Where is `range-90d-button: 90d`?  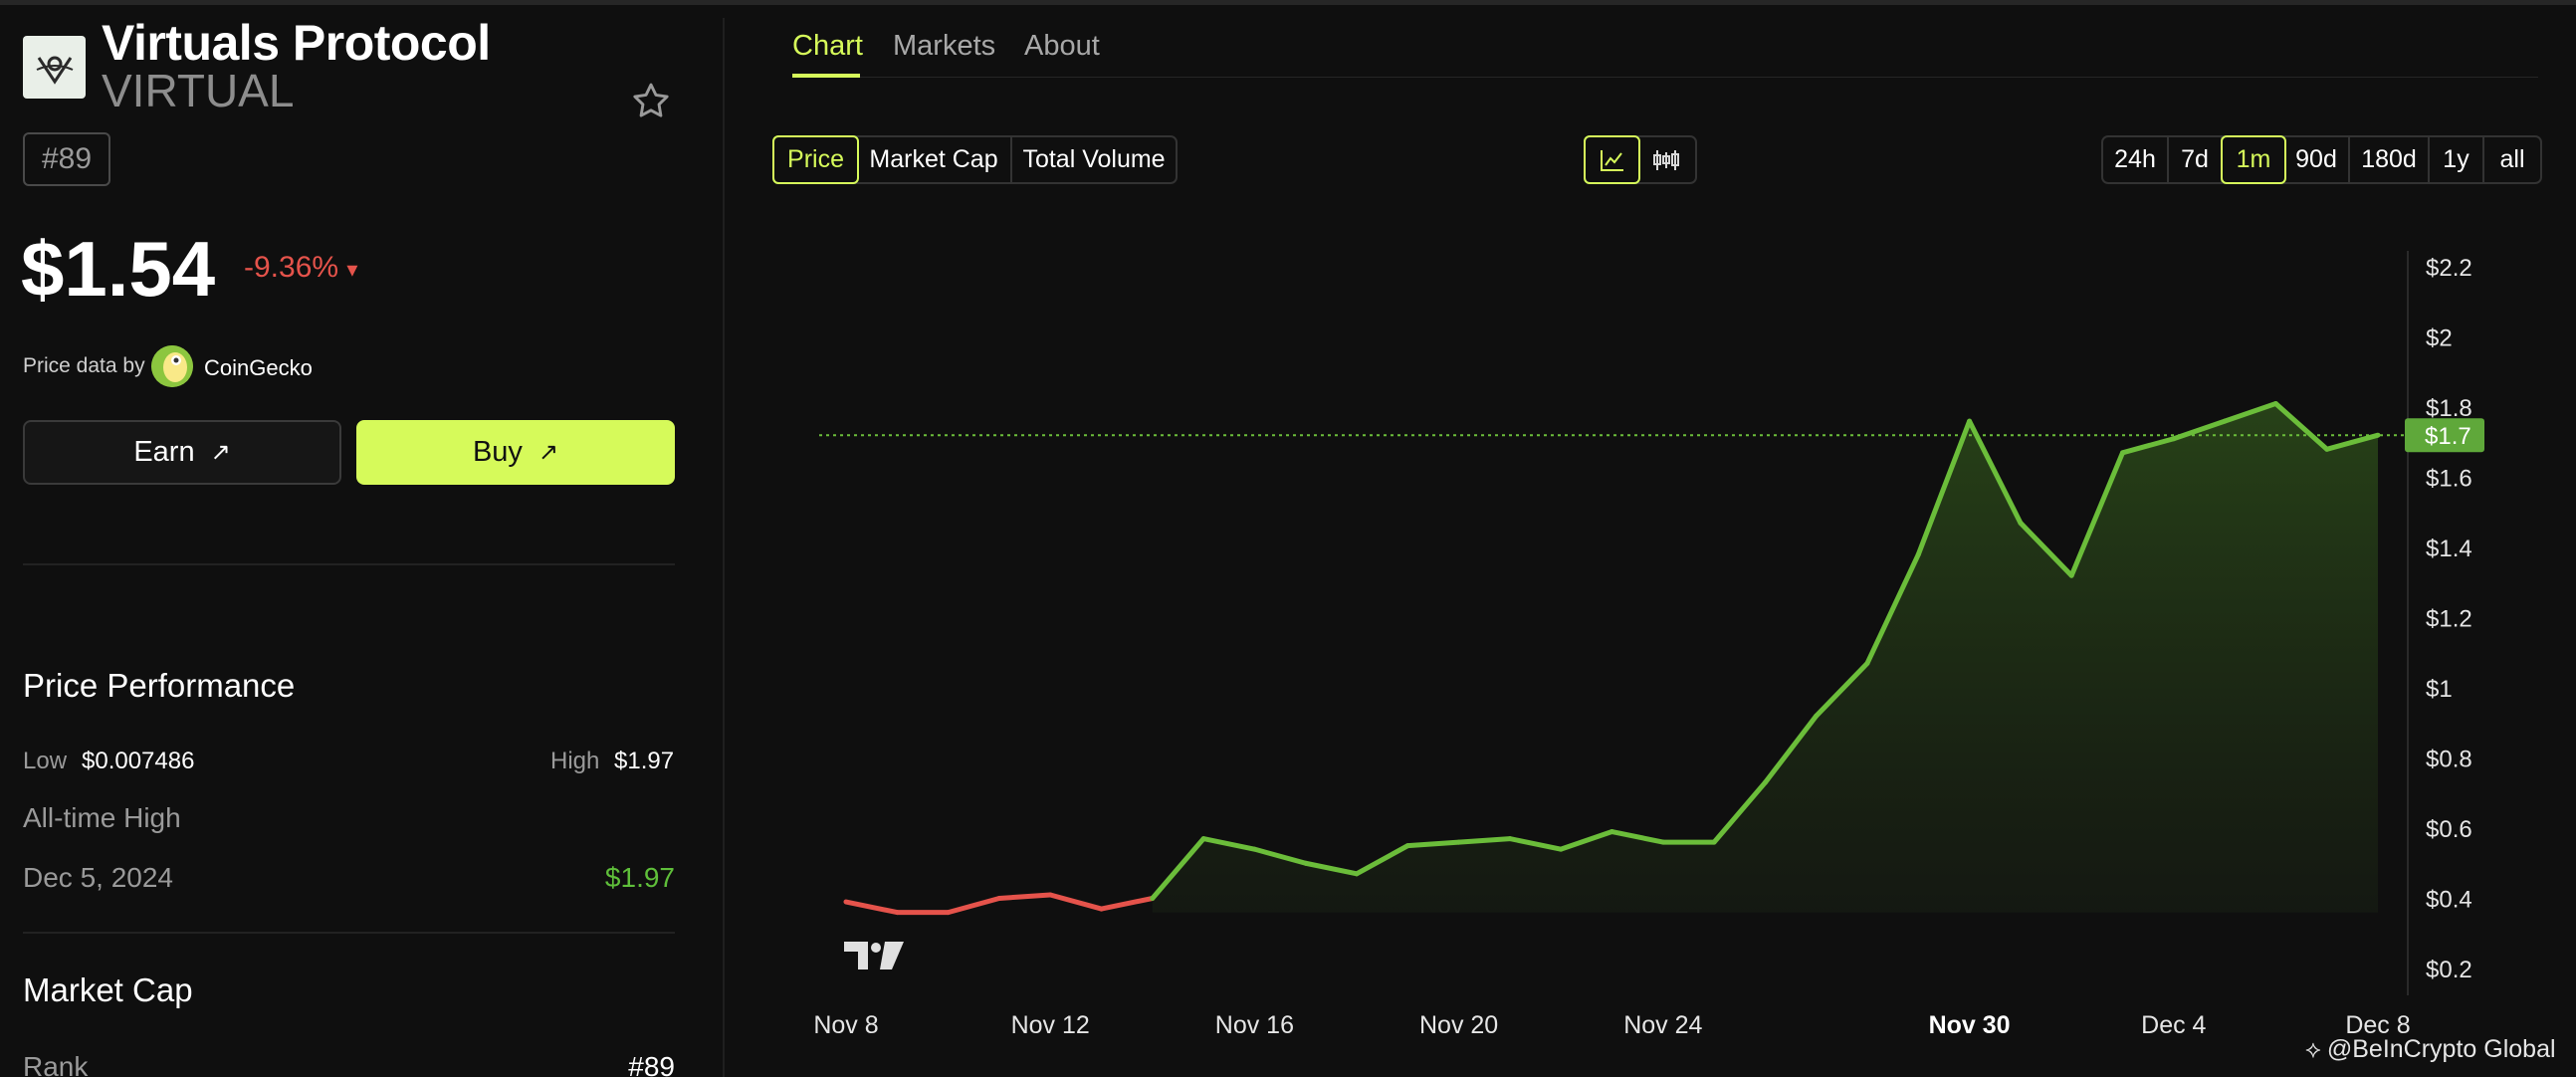 range-90d-button: 90d is located at coordinates (2317, 160).